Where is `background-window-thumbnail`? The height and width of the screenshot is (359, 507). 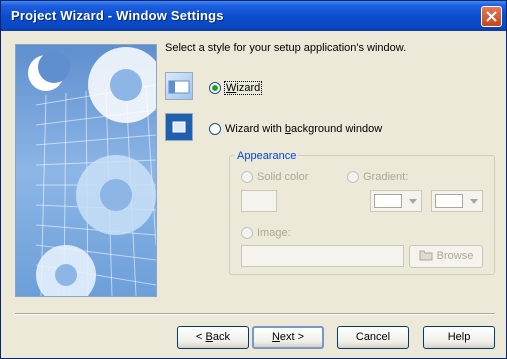
background-window-thumbnail is located at coordinates (179, 127).